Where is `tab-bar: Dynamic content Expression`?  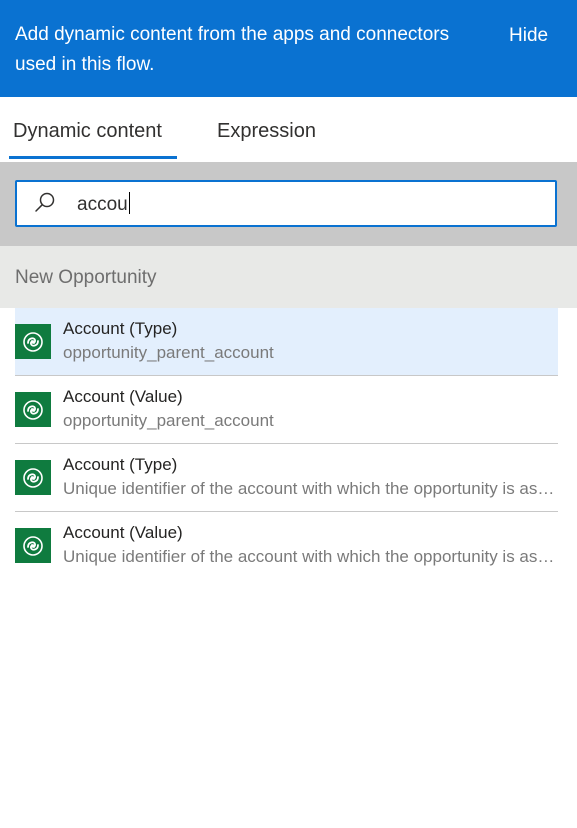
tab-bar: Dynamic content Expression is located at coordinates (288, 129).